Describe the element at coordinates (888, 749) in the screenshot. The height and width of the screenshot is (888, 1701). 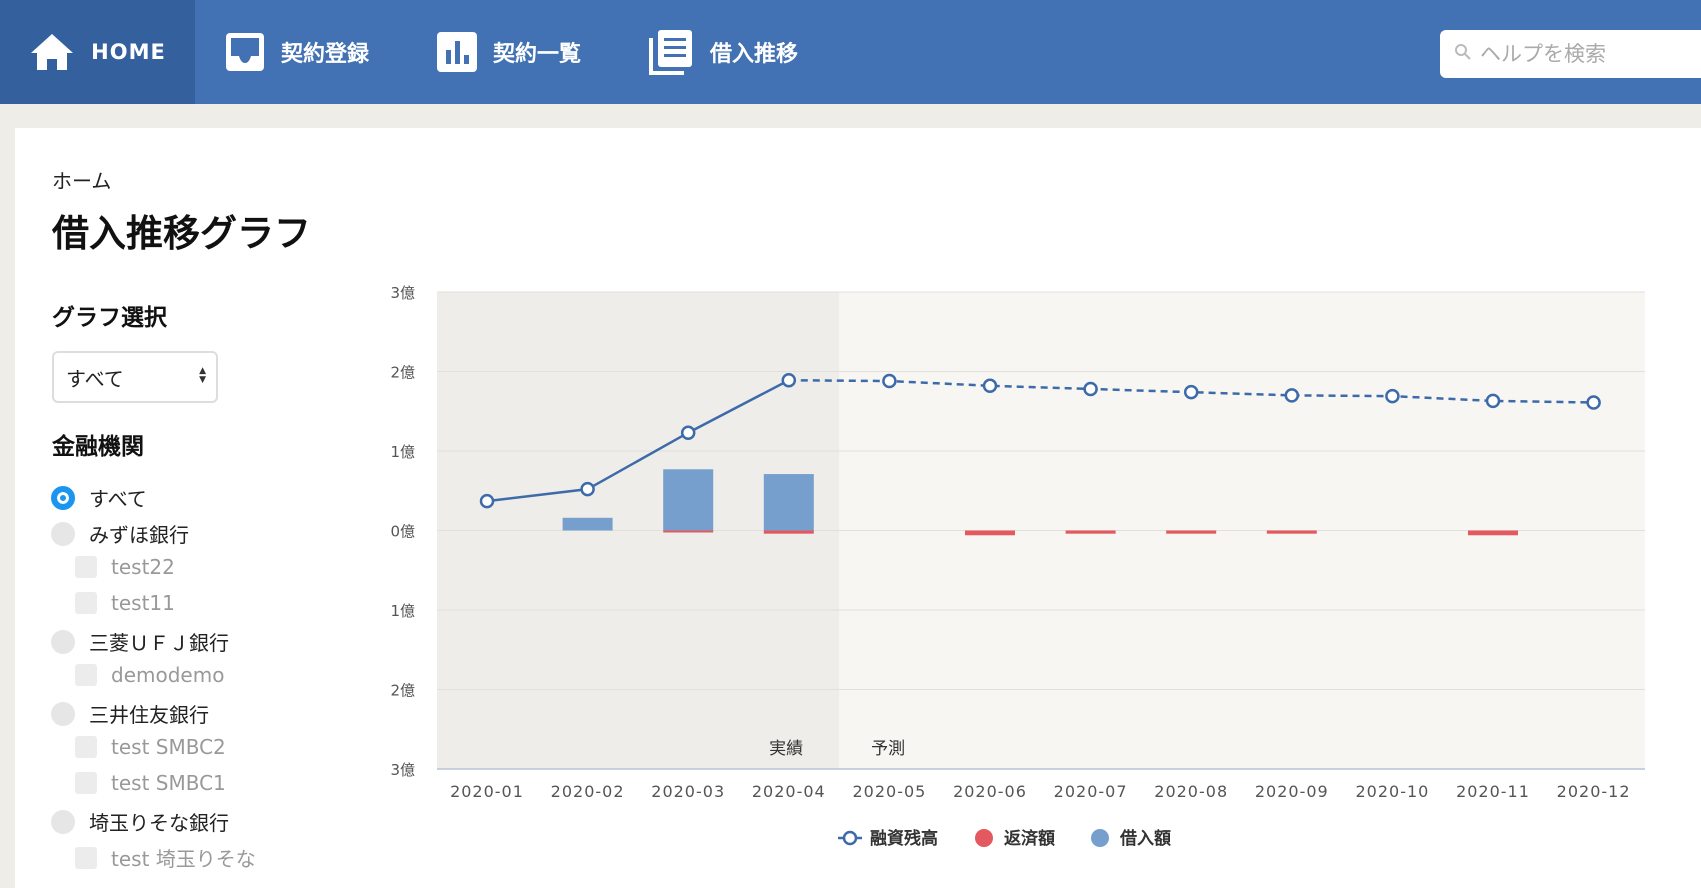
I see `region-label-forecast: 予測` at that location.